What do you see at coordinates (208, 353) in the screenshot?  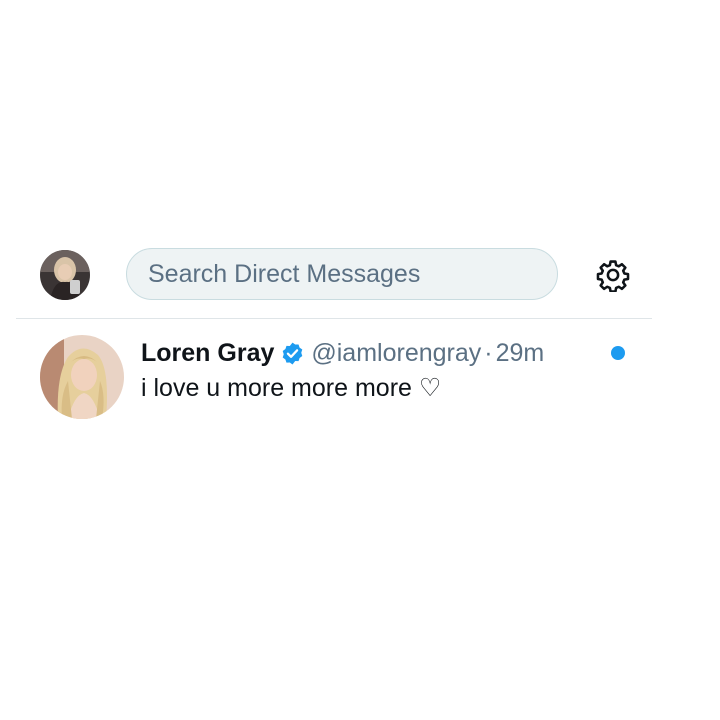 I see `display-name: Loren Gray` at bounding box center [208, 353].